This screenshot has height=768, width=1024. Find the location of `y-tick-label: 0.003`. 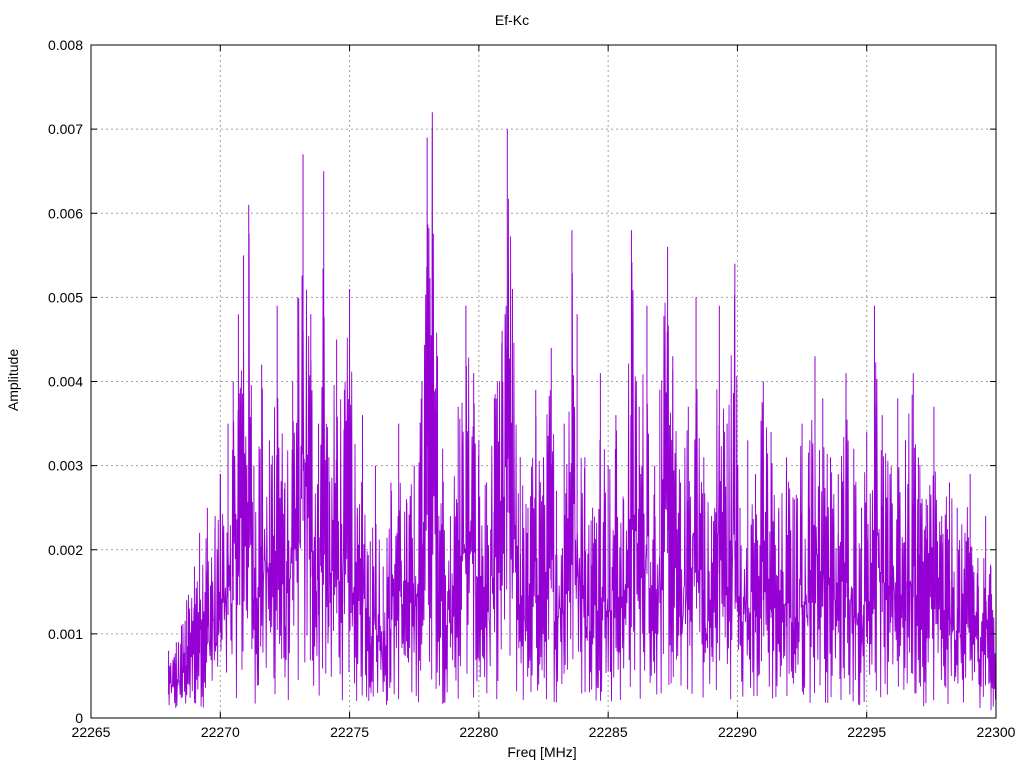

y-tick-label: 0.003 is located at coordinates (65, 466).